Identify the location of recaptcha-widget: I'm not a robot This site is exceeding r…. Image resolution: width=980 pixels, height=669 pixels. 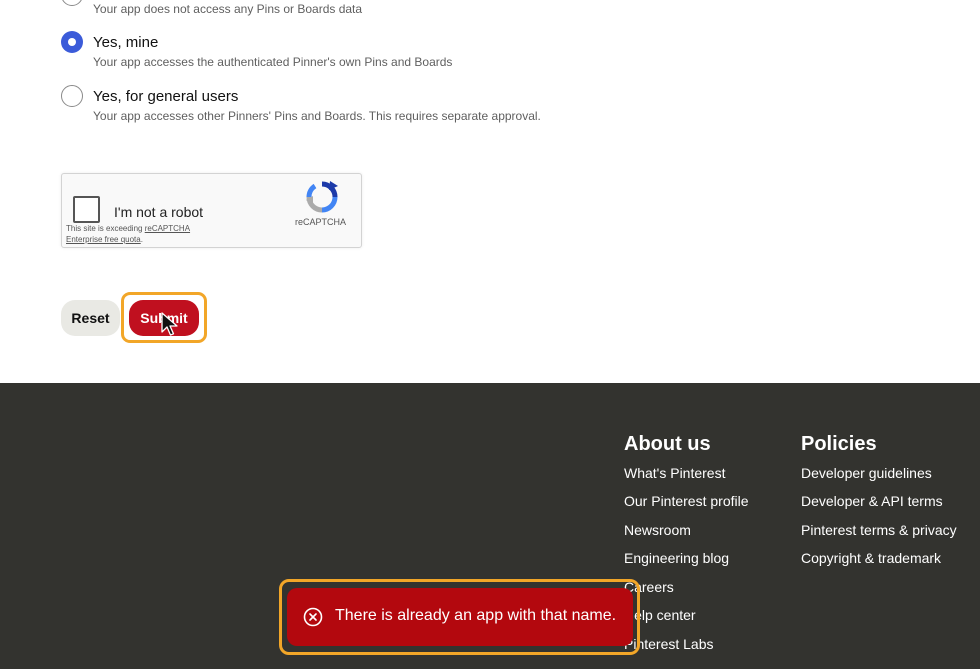
(211, 210).